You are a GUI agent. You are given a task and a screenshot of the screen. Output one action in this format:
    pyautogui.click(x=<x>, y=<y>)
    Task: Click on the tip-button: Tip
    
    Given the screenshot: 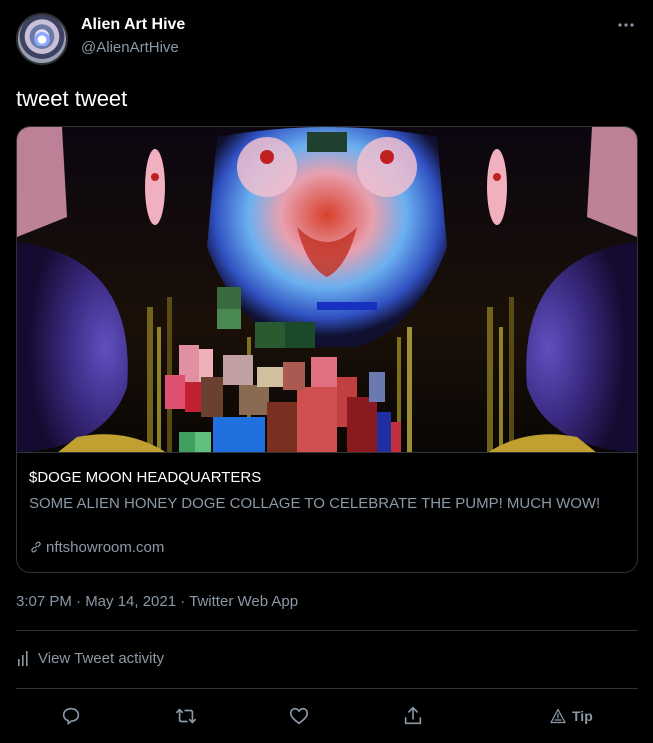 What is the action you would take?
    pyautogui.click(x=571, y=716)
    